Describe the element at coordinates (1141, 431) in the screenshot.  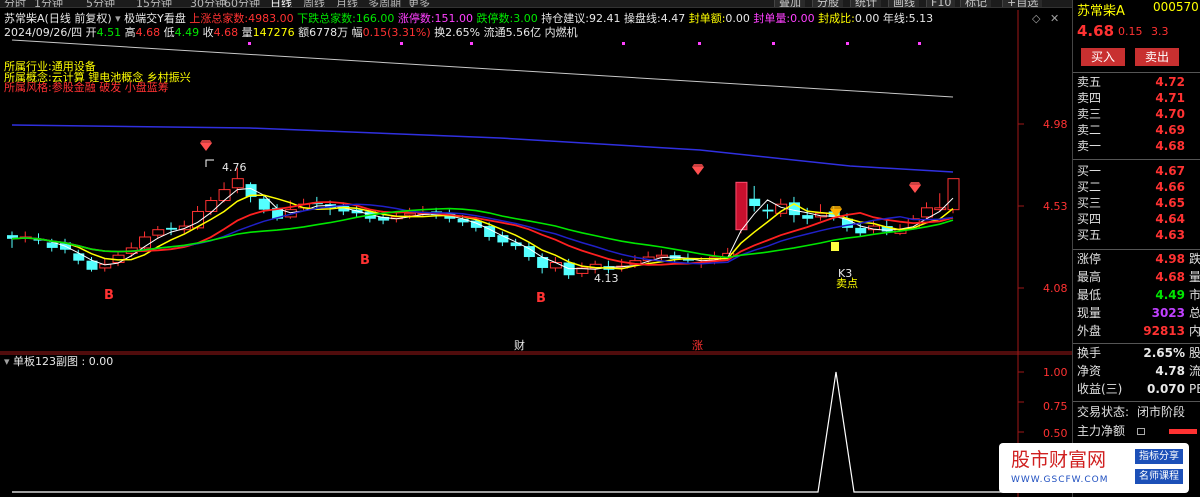
I see `checkbox-icon` at that location.